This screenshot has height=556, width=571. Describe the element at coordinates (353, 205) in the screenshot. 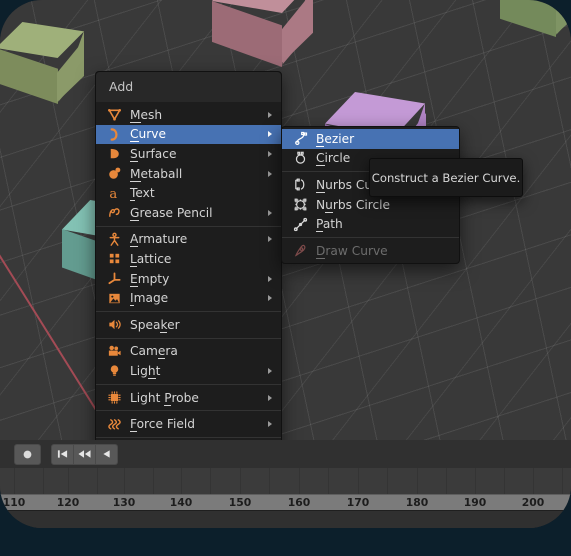

I see `menu-item-label: Nurbs Circle` at that location.